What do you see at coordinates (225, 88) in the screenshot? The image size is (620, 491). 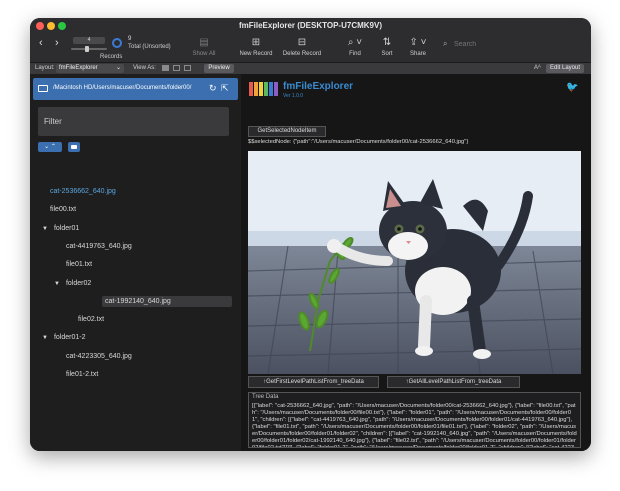 I see `open-external-icon: ⇱` at bounding box center [225, 88].